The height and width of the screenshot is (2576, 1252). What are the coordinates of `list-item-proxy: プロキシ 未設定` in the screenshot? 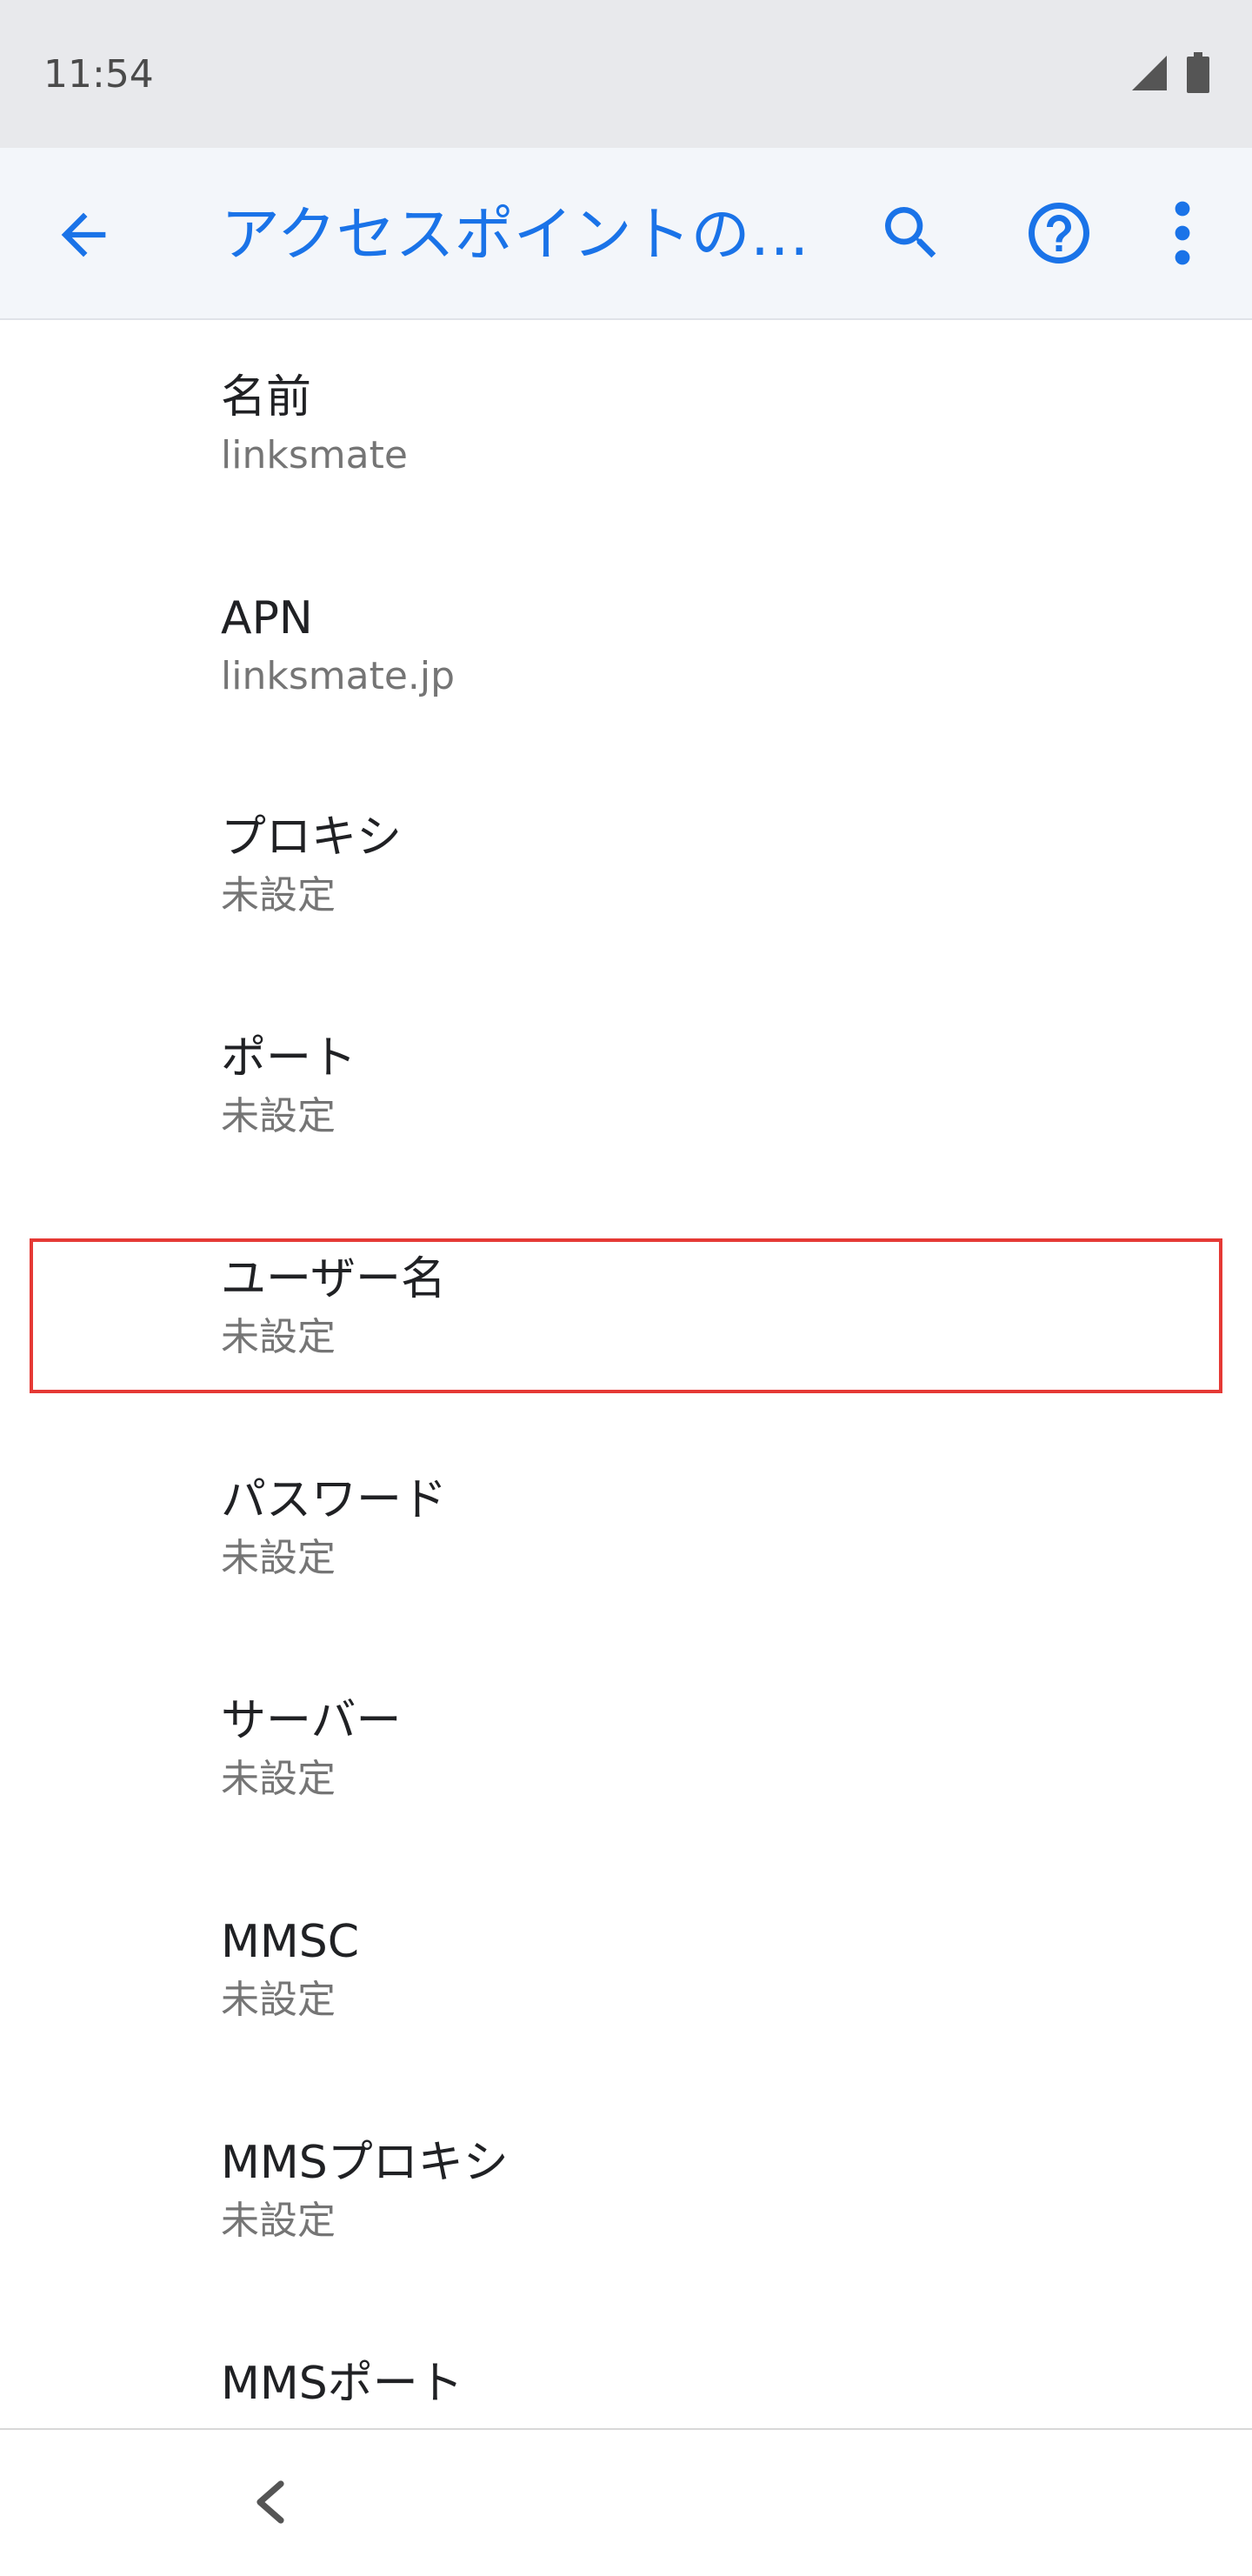 It's located at (626, 870).